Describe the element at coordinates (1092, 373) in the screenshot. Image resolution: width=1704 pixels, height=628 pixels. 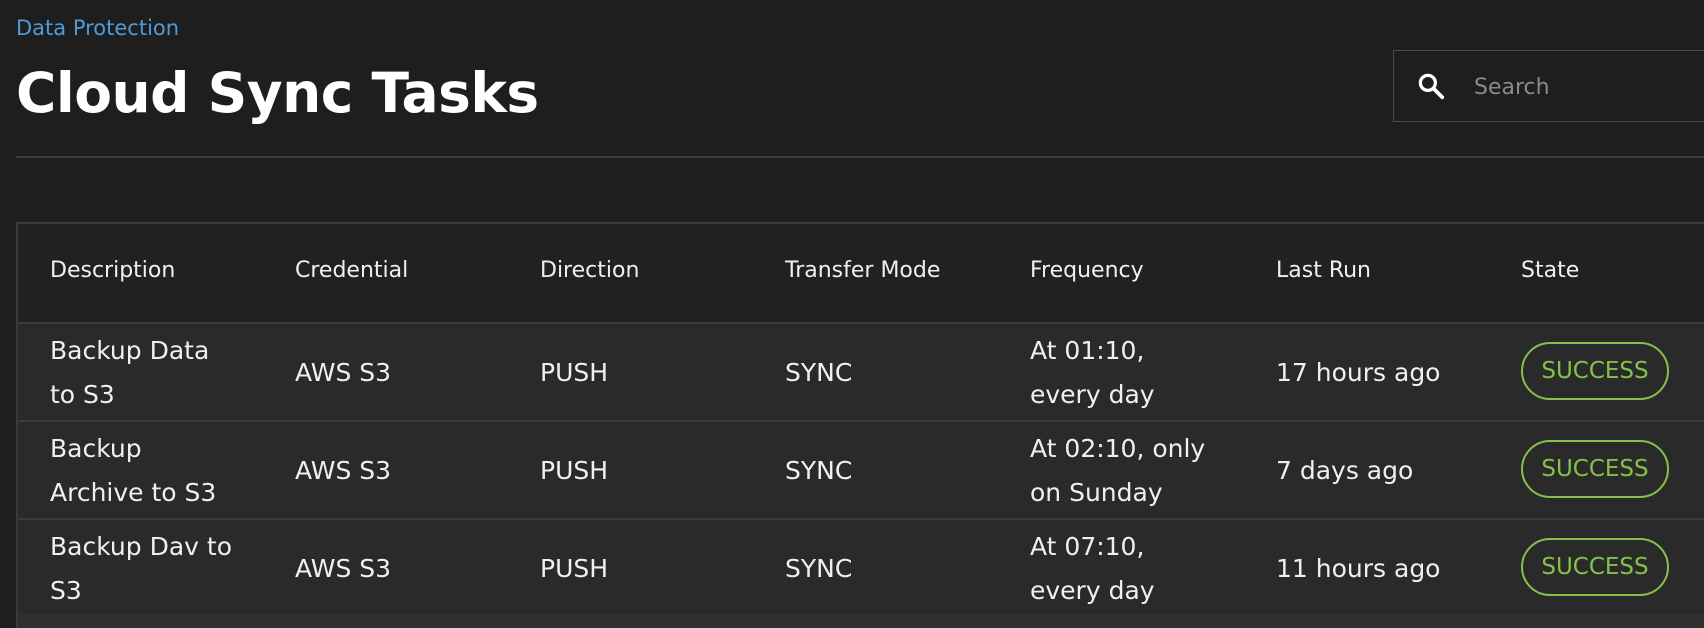
I see `frequency-cell: At 01:10, every day` at that location.